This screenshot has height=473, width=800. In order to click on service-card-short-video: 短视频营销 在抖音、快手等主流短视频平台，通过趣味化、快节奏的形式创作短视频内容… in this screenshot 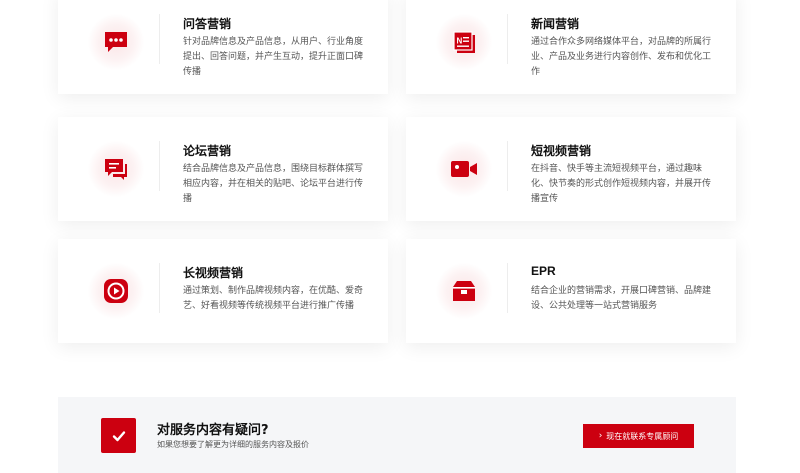, I will do `click(571, 169)`.